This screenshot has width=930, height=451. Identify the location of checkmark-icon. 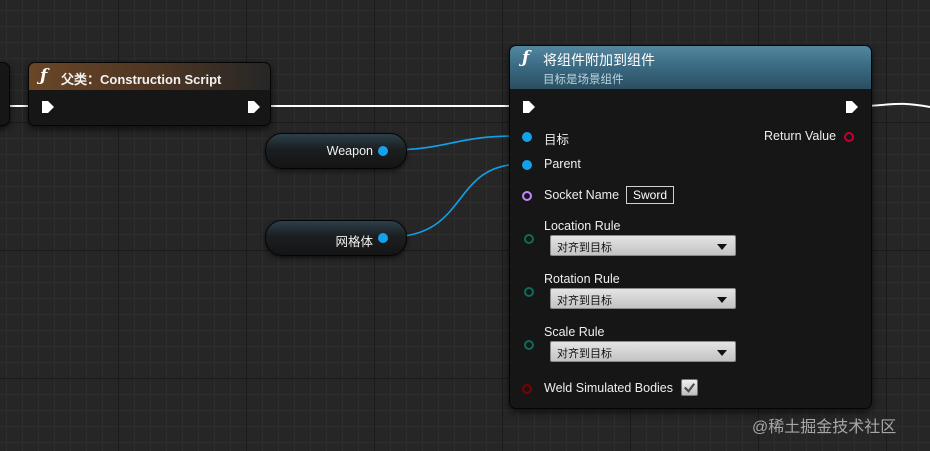
(690, 388).